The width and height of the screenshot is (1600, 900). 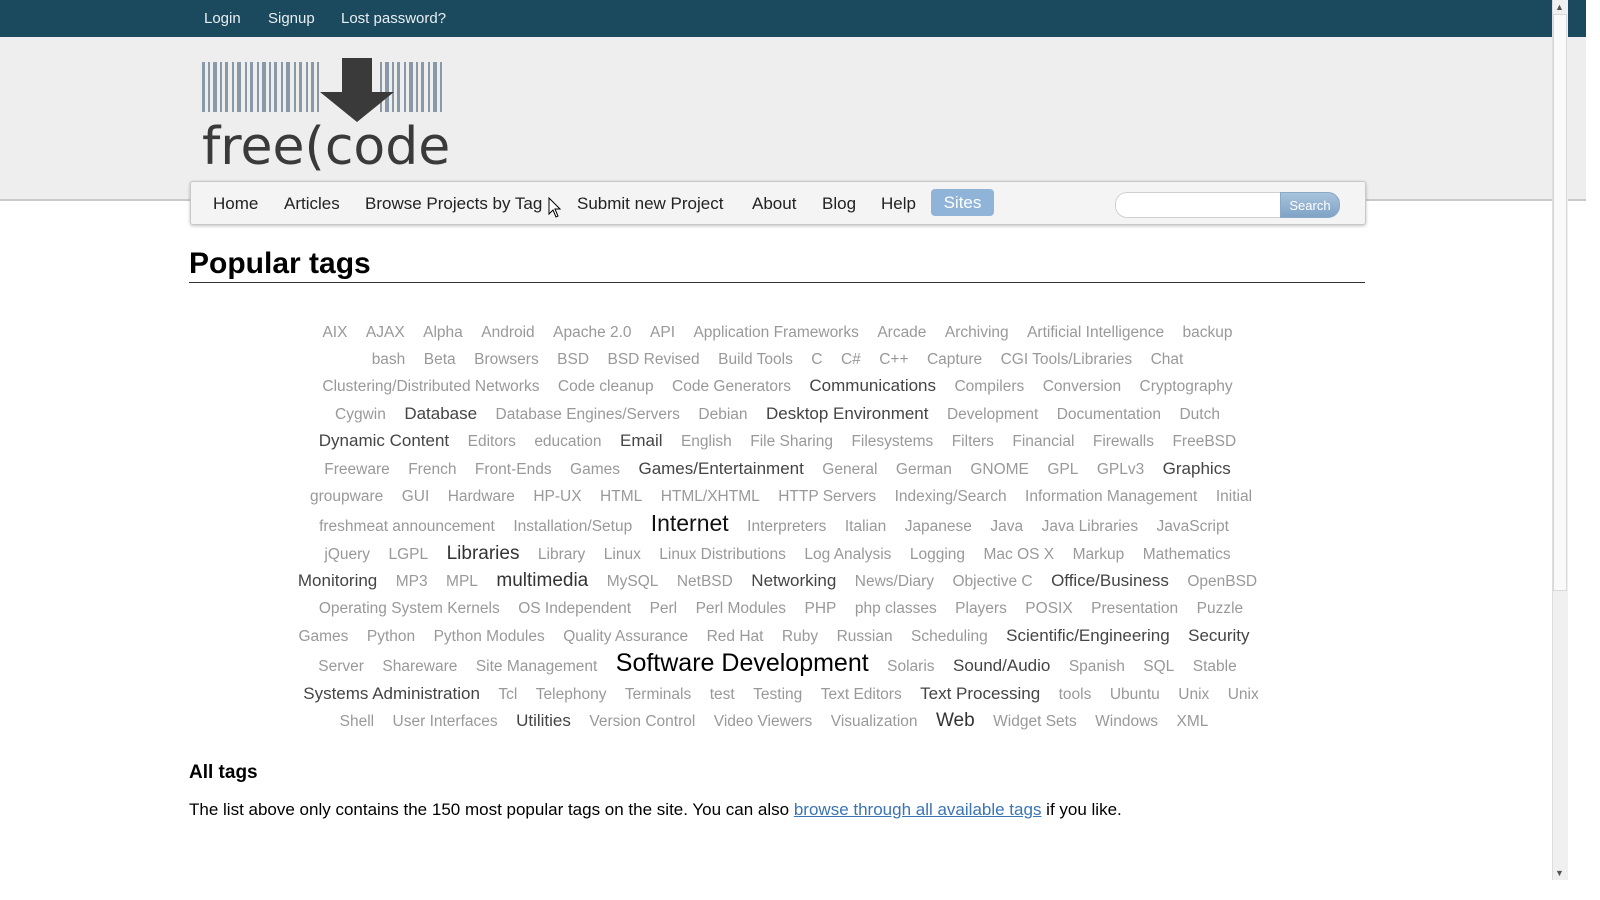 What do you see at coordinates (391, 693) in the screenshot?
I see `tag-link: Systems Administration` at bounding box center [391, 693].